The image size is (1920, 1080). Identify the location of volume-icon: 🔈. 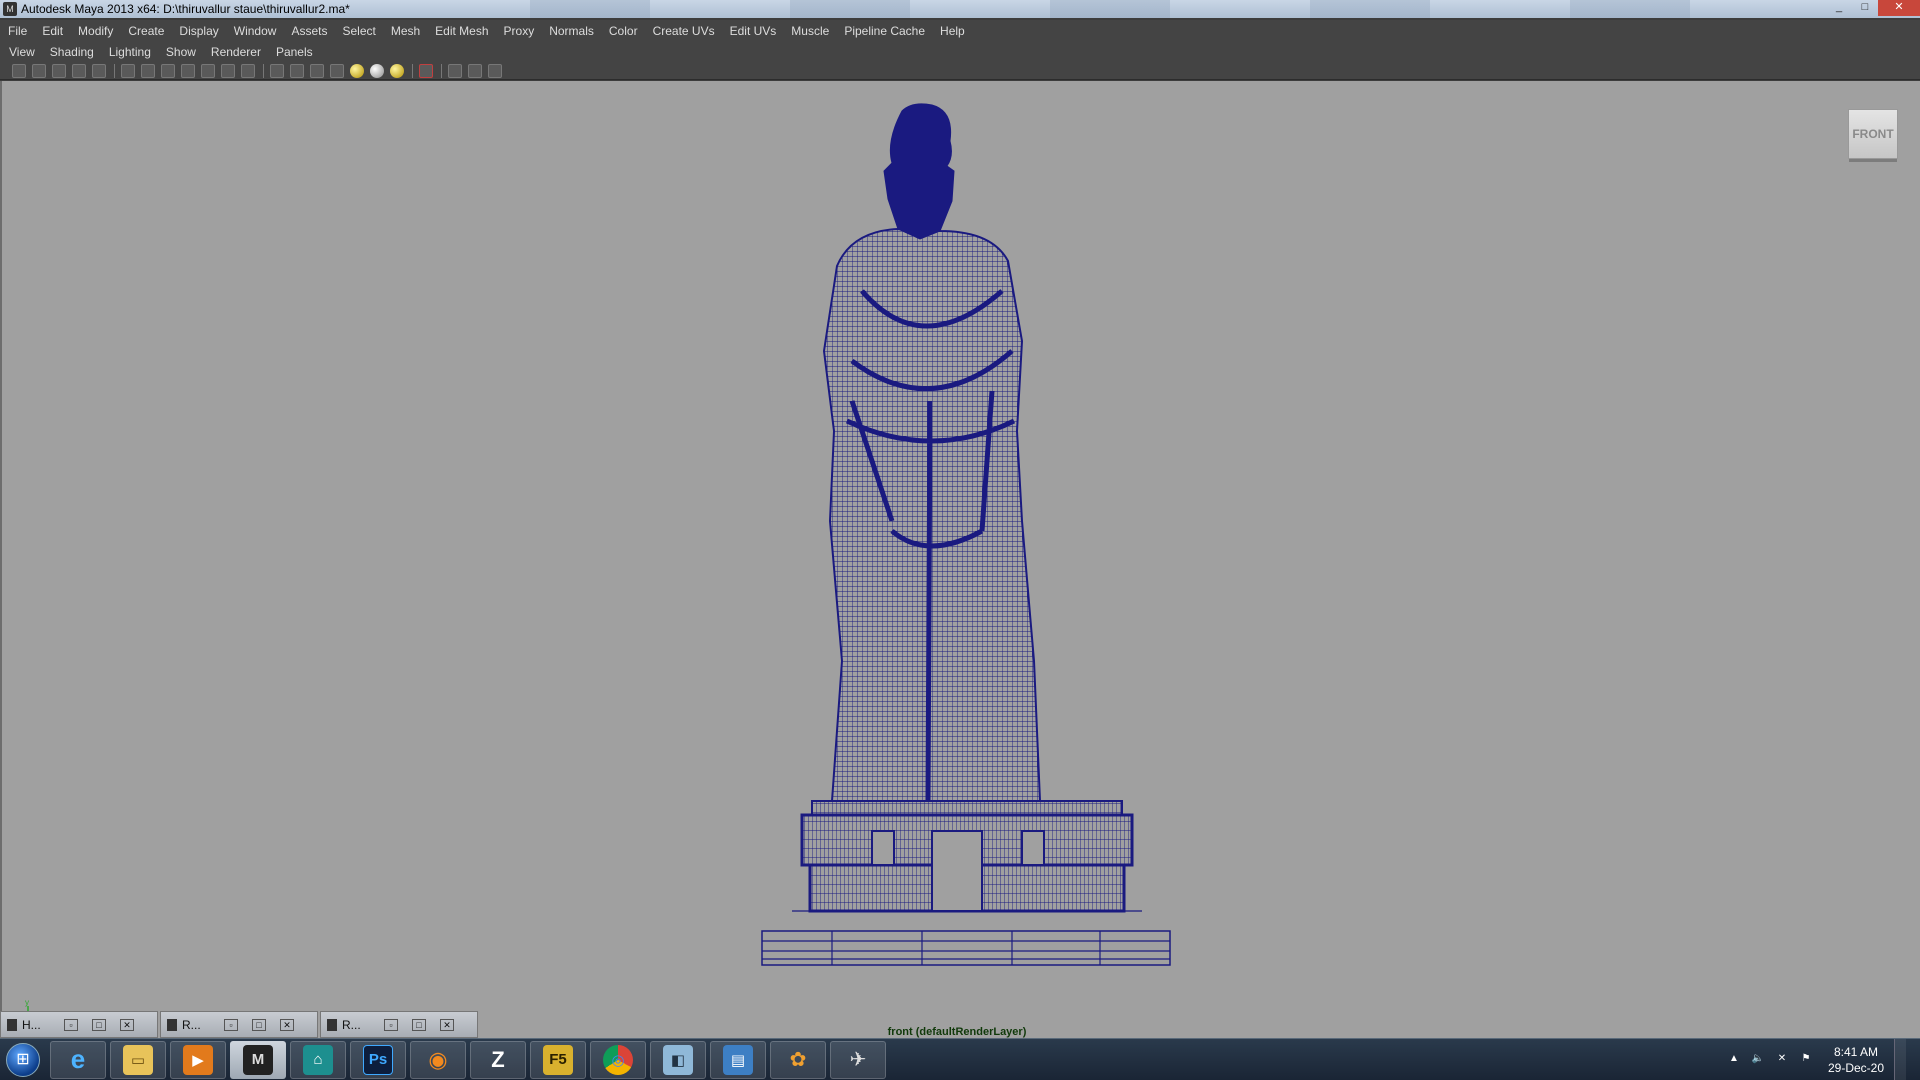
(1758, 1060).